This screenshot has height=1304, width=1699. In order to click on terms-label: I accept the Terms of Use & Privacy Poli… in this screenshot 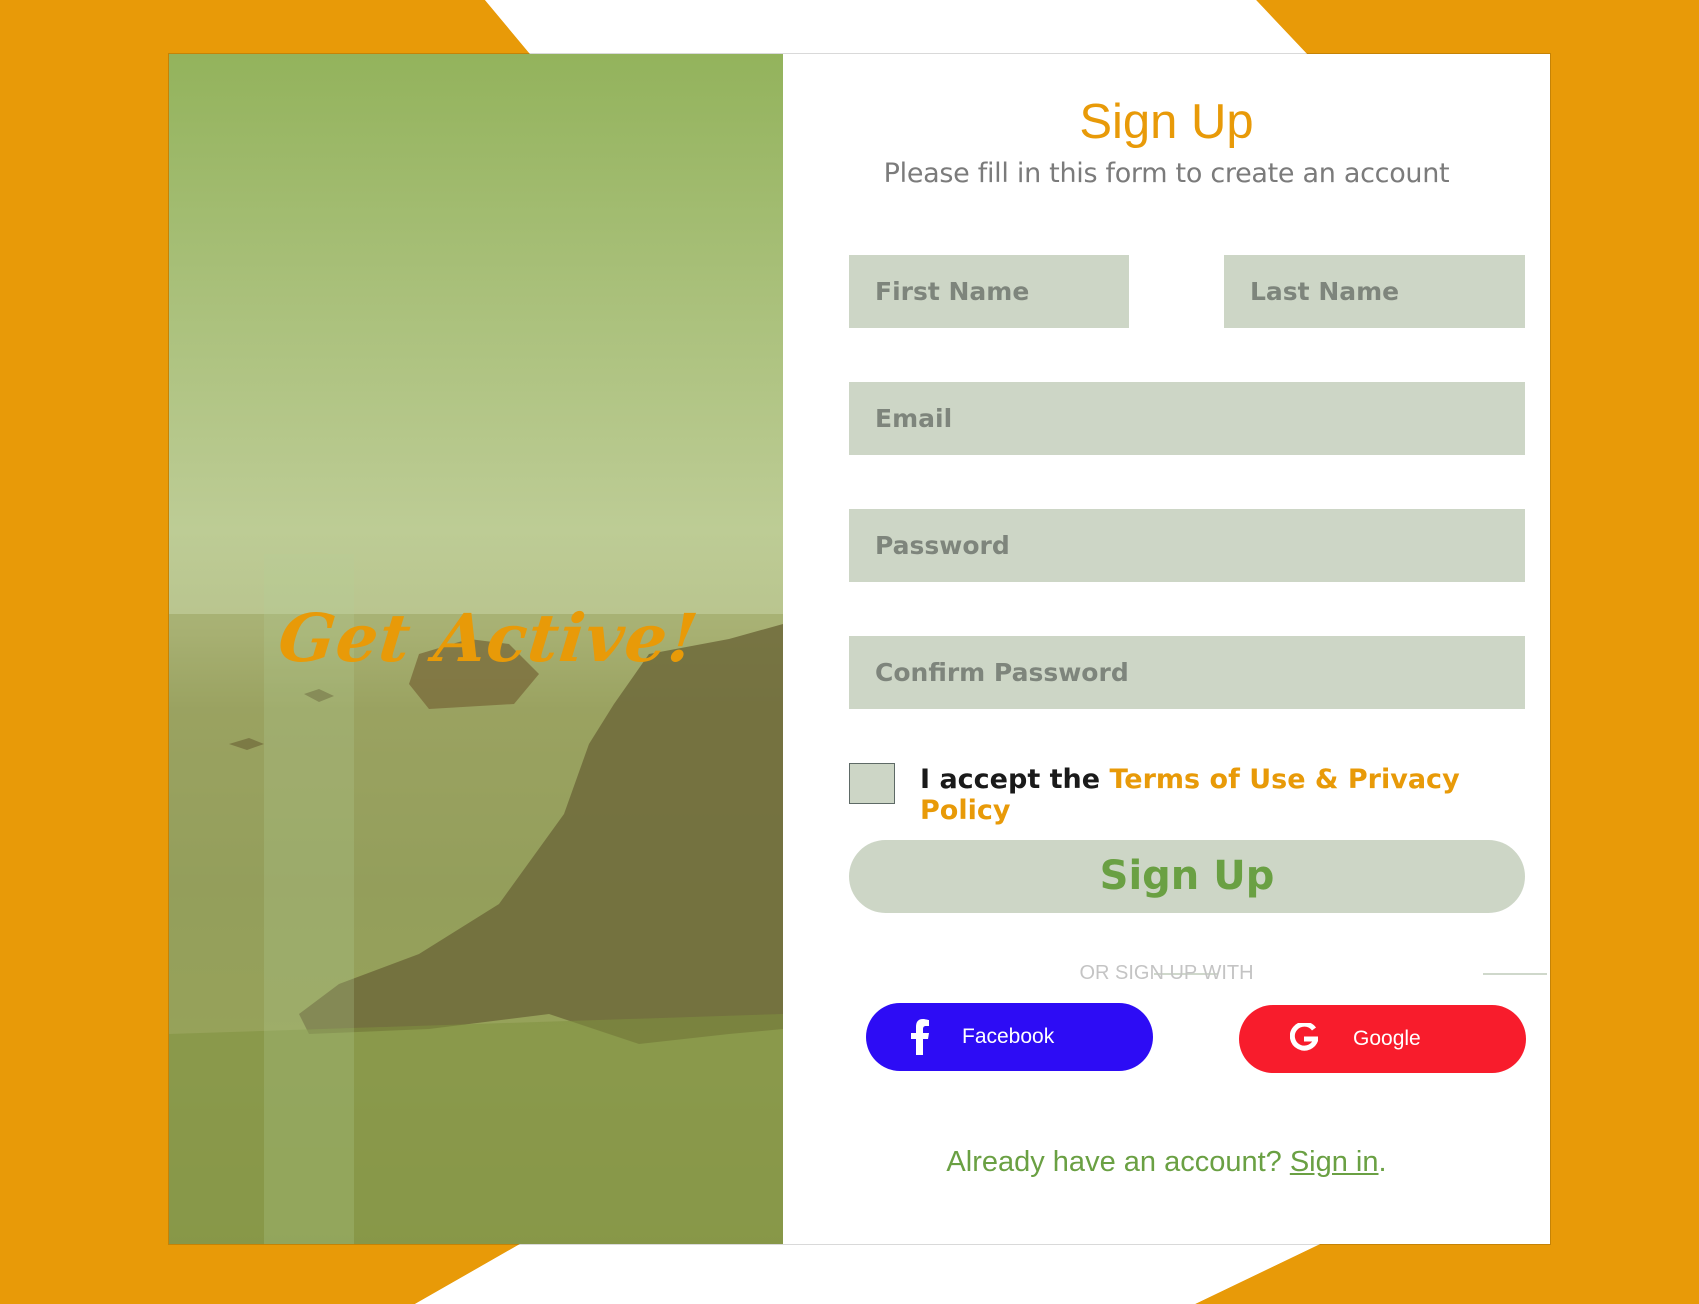, I will do `click(1235, 795)`.